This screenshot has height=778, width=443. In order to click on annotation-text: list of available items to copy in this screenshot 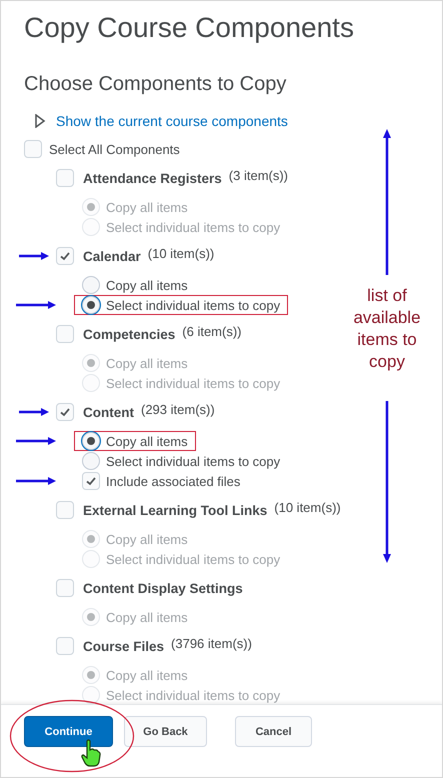, I will do `click(387, 329)`.